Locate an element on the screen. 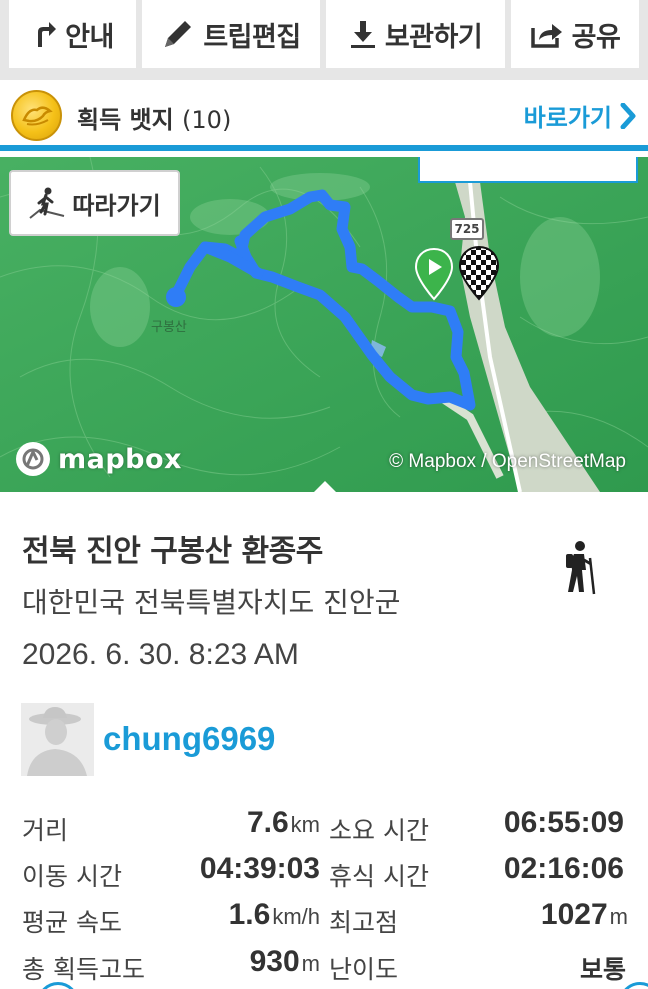 The height and width of the screenshot is (989, 648). stat-avg-speed-value: 1.6km/h is located at coordinates (274, 914).